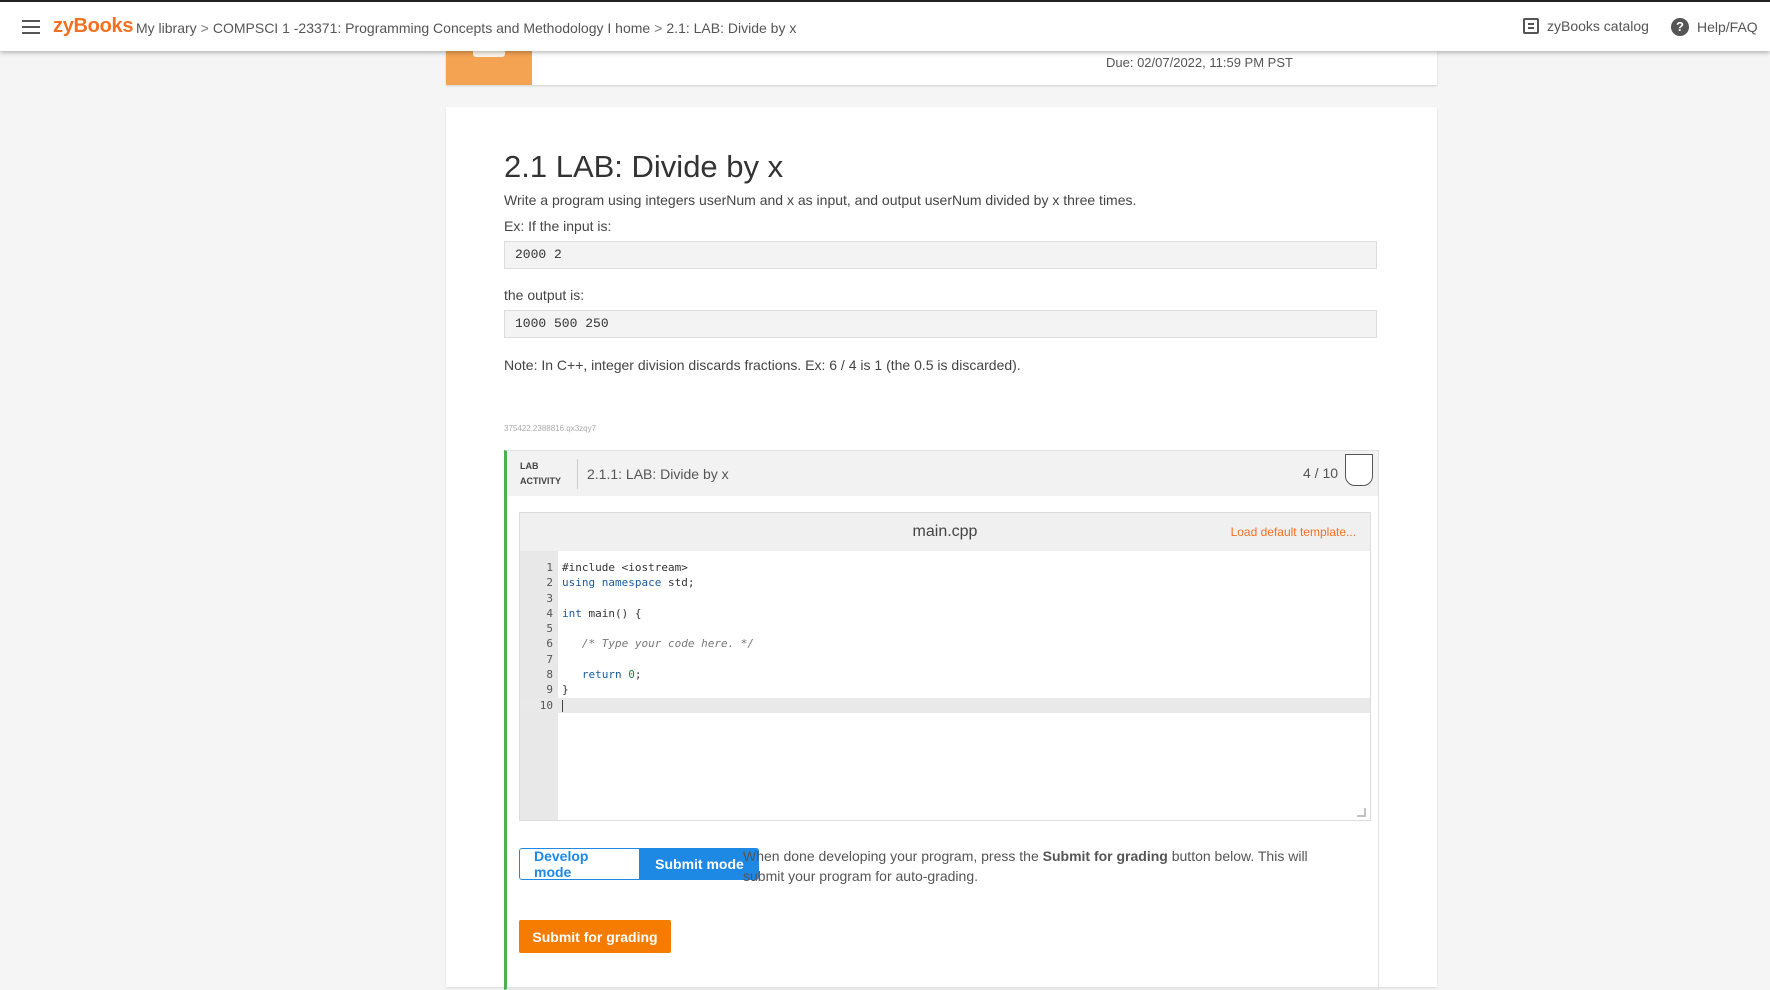  What do you see at coordinates (93, 26) in the screenshot?
I see `zybooks-logo: zyBooks` at bounding box center [93, 26].